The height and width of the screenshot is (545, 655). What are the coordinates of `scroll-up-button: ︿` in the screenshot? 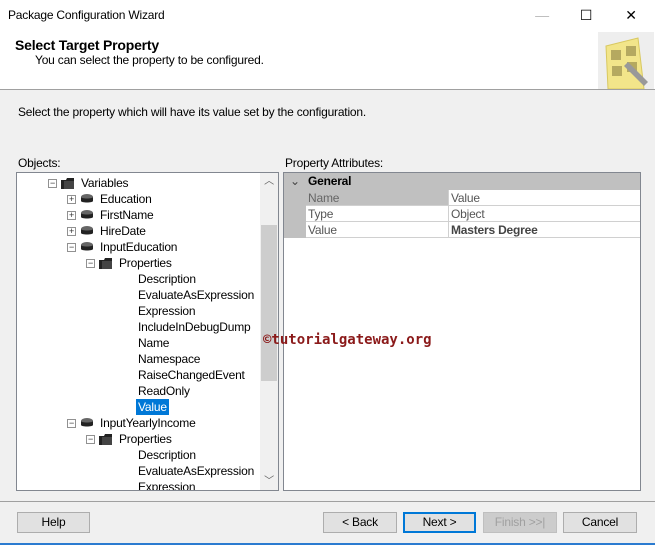 It's located at (269, 181).